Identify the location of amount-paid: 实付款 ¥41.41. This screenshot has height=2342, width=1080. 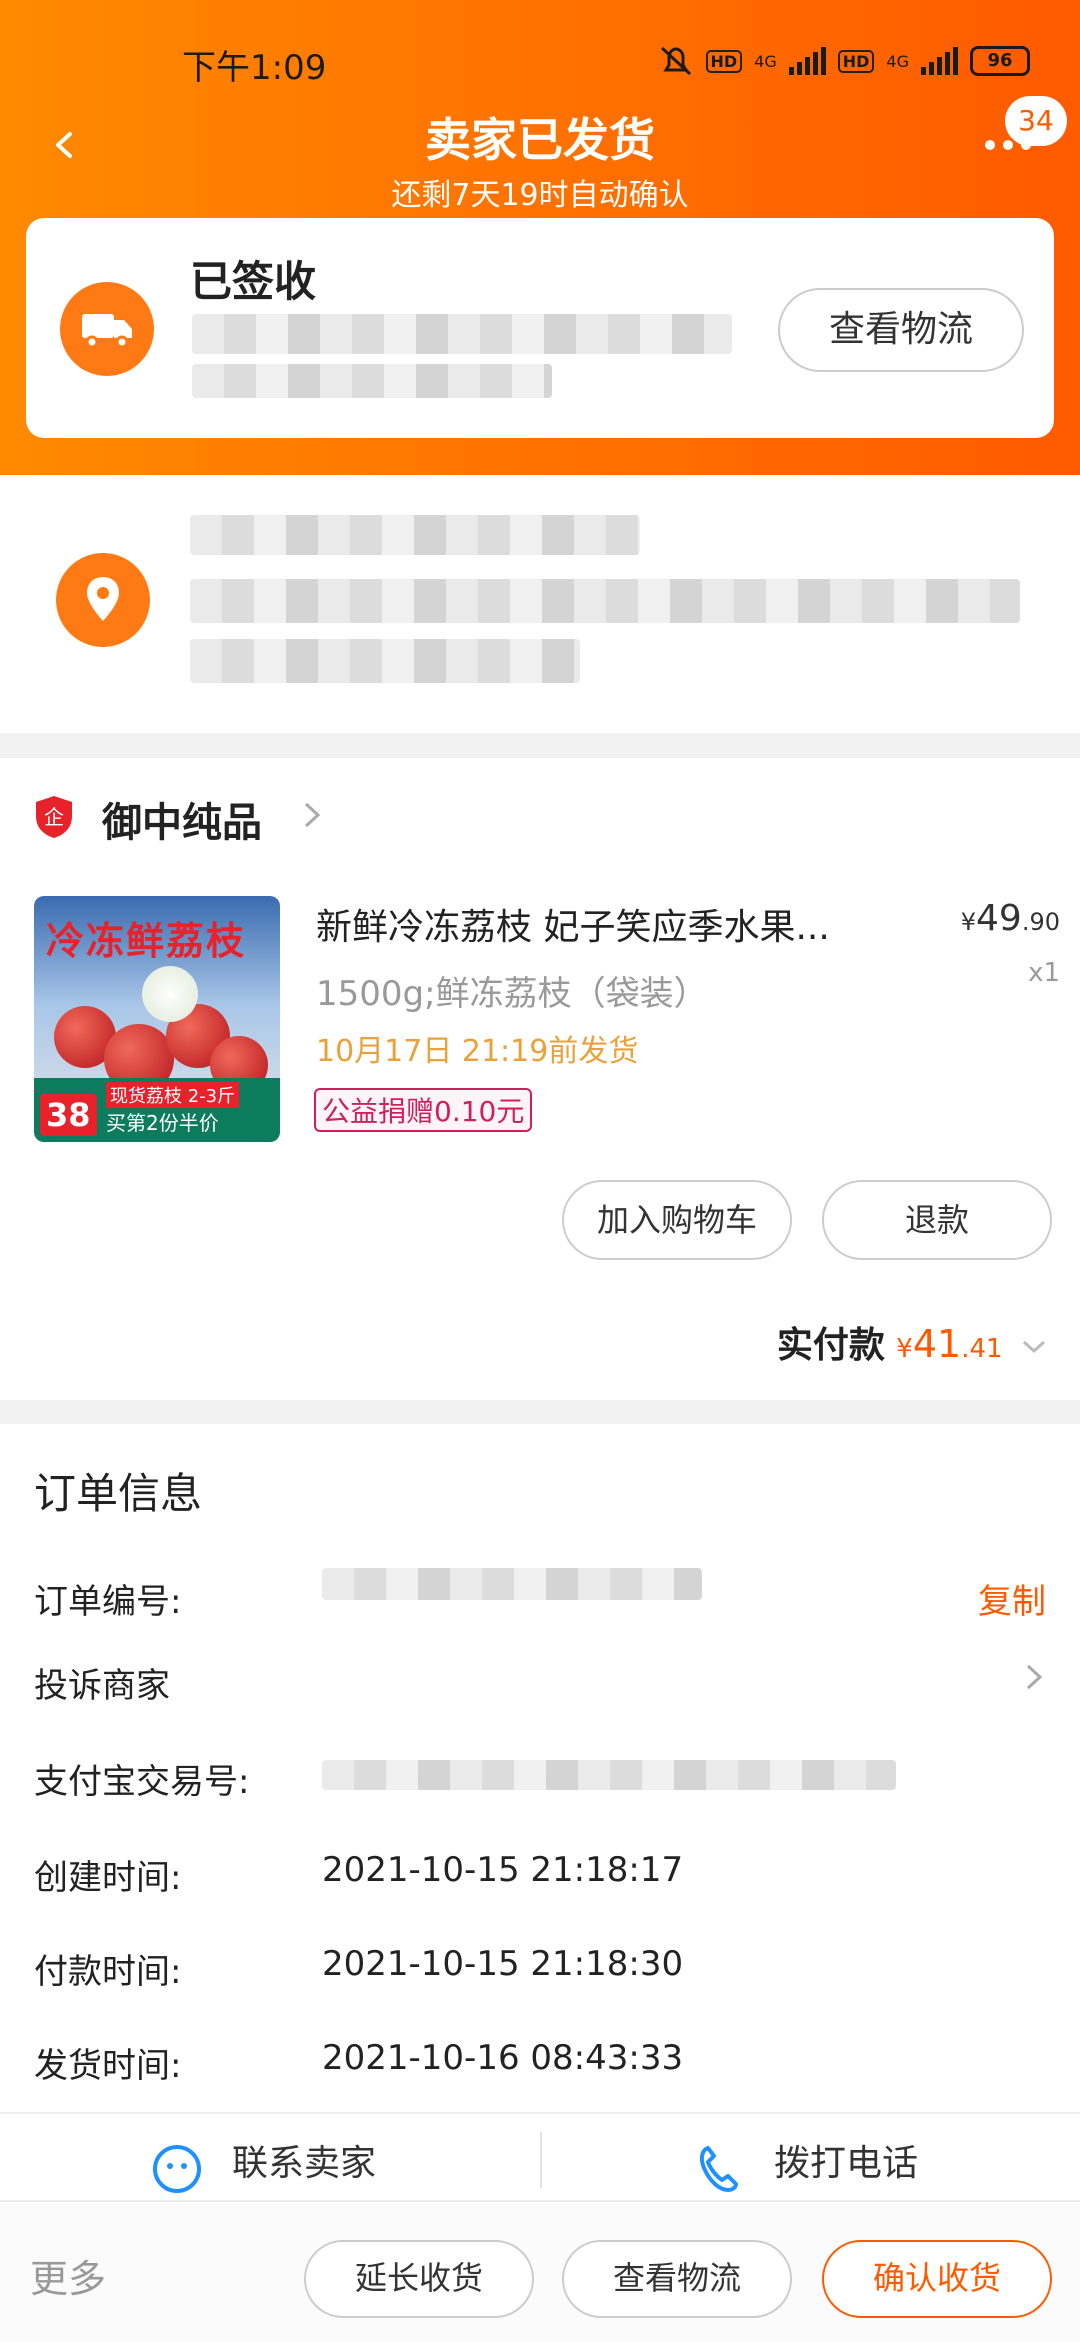
(912, 1342).